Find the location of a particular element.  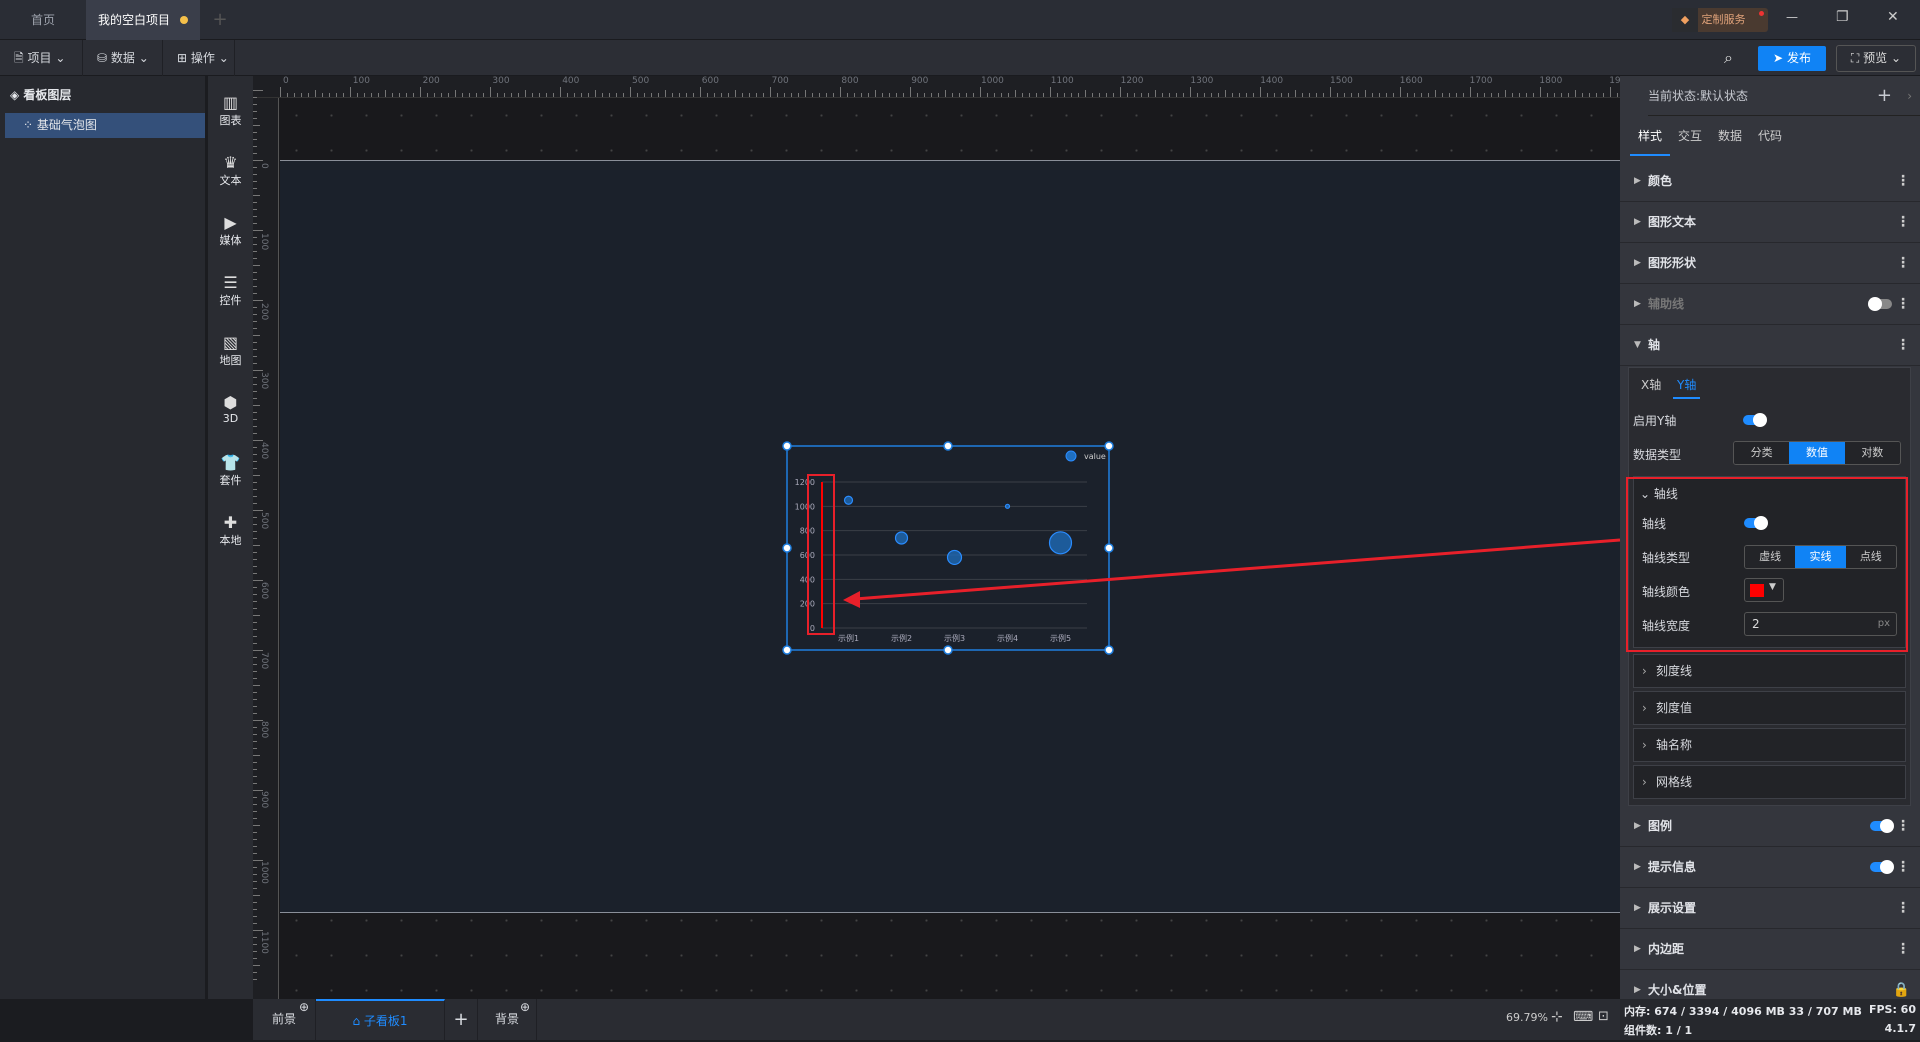

subboard-tab: ⌂ 子看板1 is located at coordinates (380, 1019).